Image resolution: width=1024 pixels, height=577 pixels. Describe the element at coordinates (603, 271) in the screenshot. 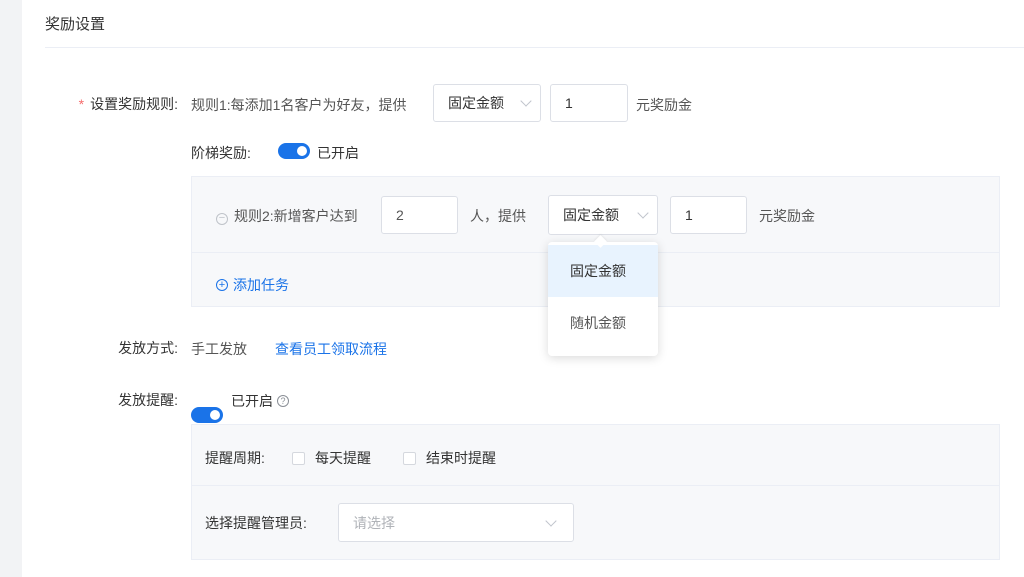

I see `dropdown-option-fixed: 固定金额` at that location.